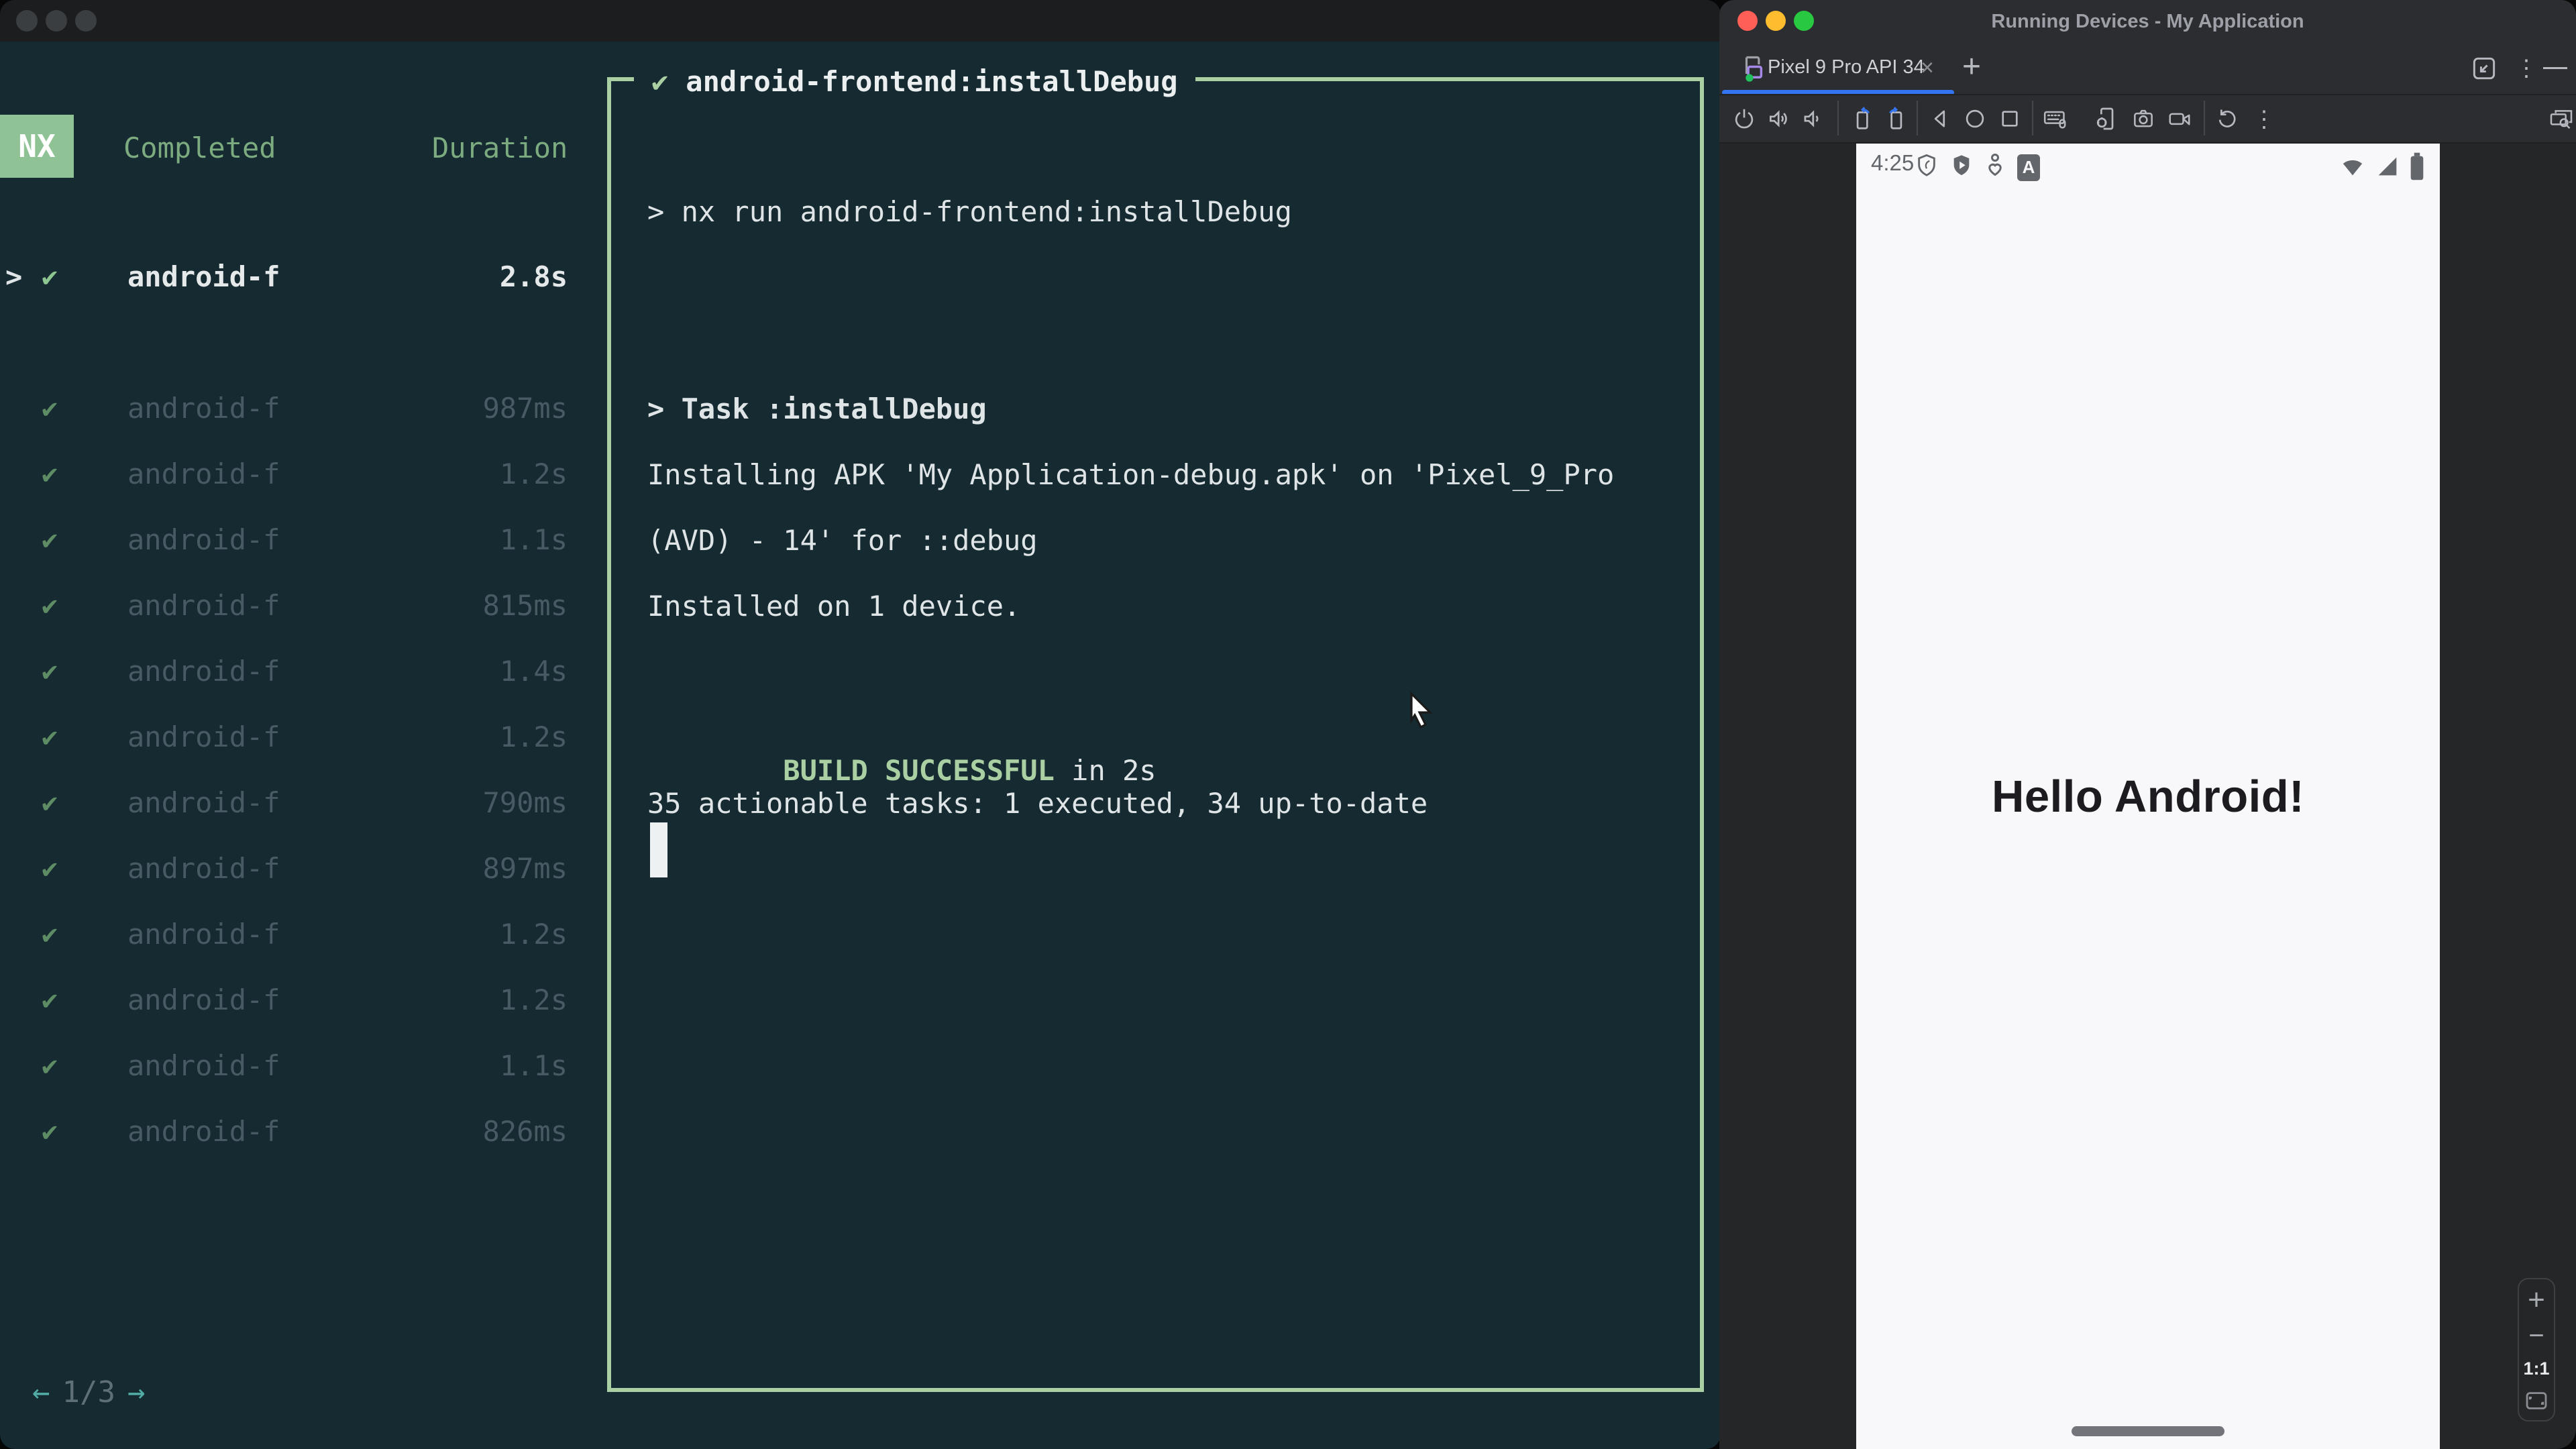 The width and height of the screenshot is (2576, 1449). What do you see at coordinates (2536, 1336) in the screenshot?
I see `zoom-out-button: −` at bounding box center [2536, 1336].